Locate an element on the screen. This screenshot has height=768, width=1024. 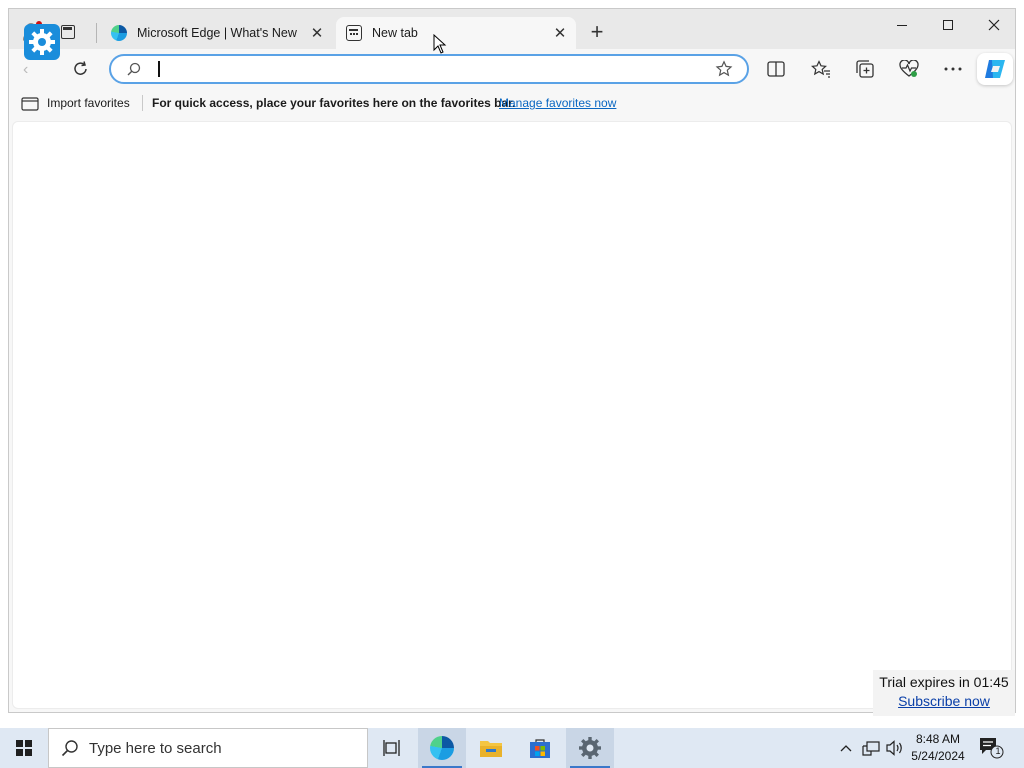
tab-divider is located at coordinates (96, 33).